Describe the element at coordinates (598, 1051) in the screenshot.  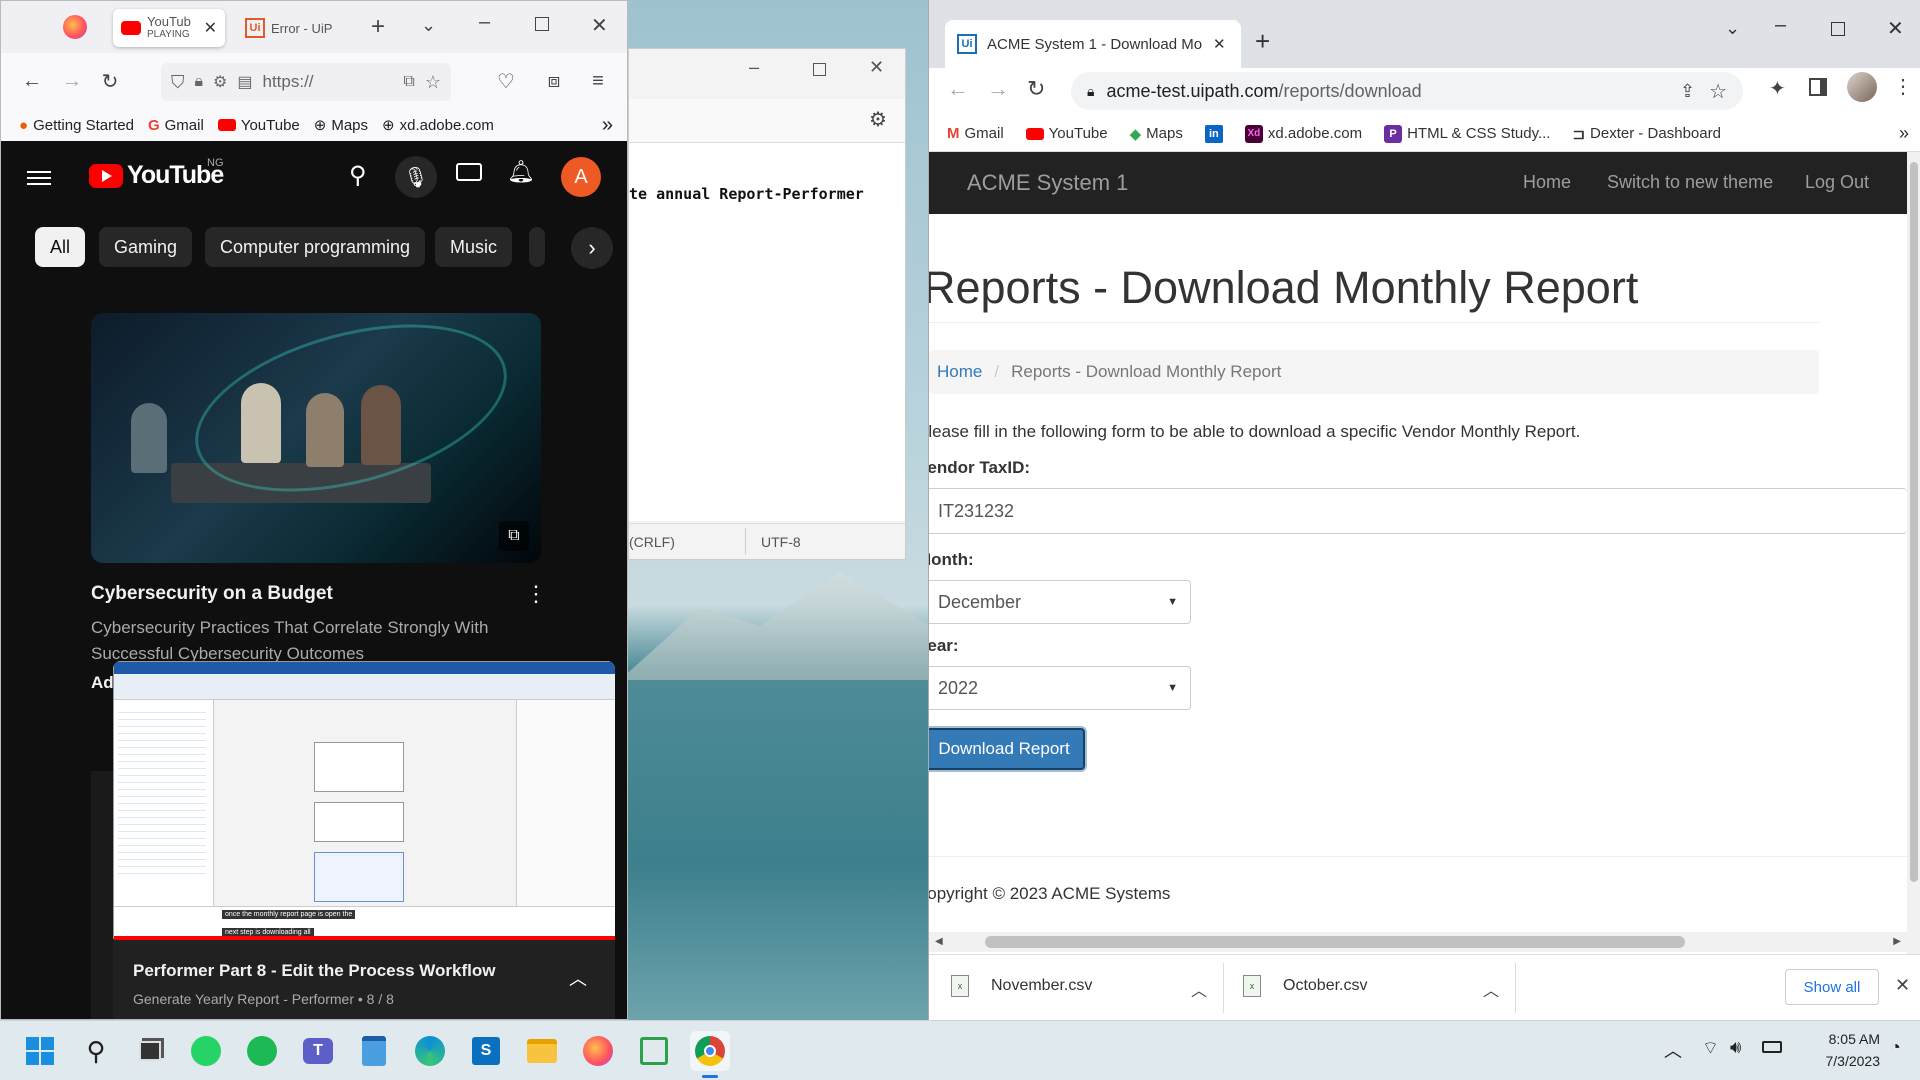
I see `firefox-icon` at that location.